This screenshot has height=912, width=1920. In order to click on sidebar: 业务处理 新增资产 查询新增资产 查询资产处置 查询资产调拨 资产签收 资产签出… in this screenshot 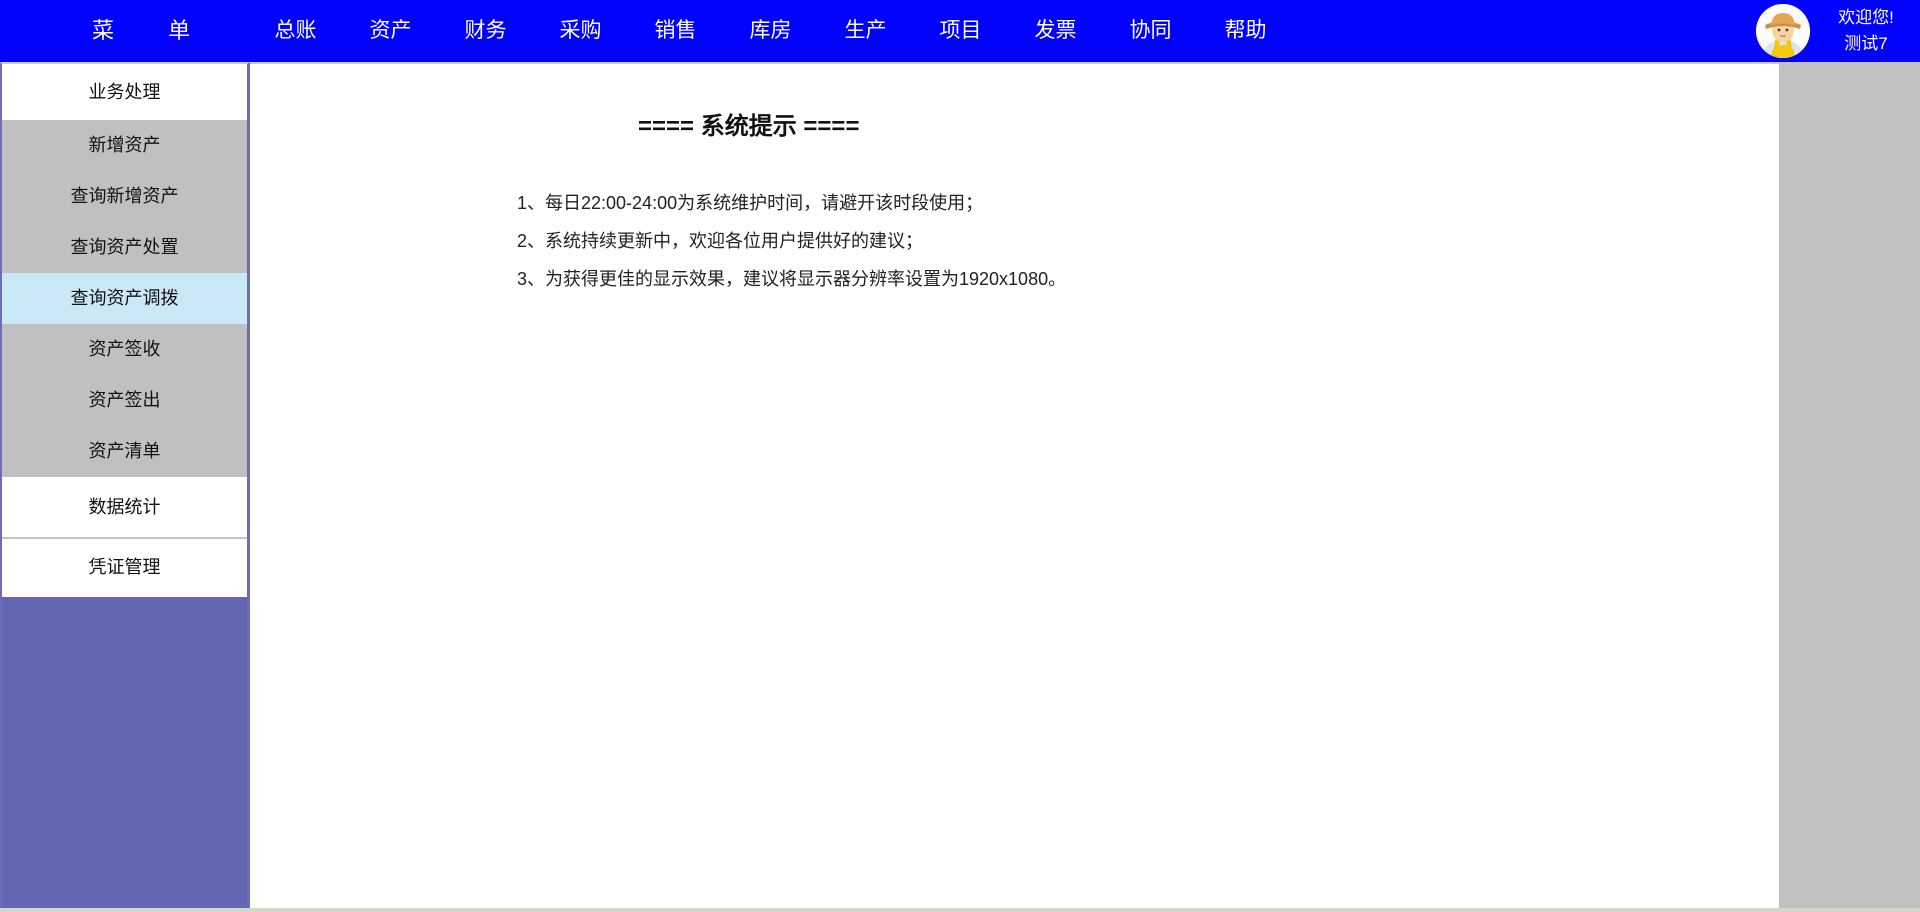, I will do `click(125, 485)`.